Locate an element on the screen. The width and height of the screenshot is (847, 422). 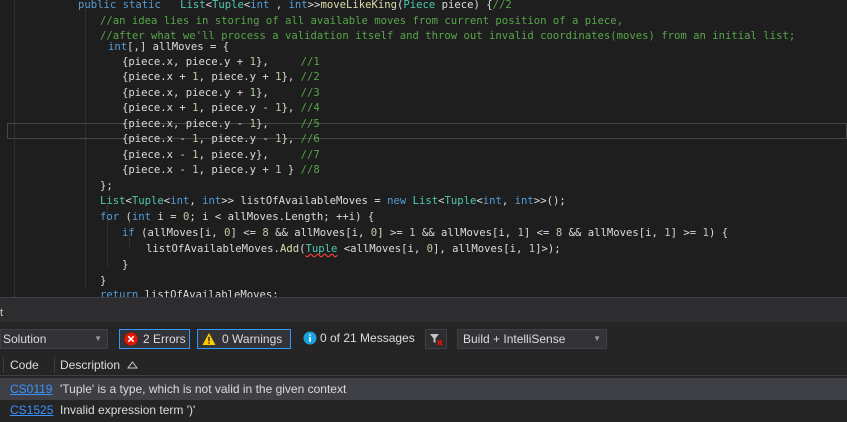
code-token: >> listOfAvailableMoves = is located at coordinates (304, 201).